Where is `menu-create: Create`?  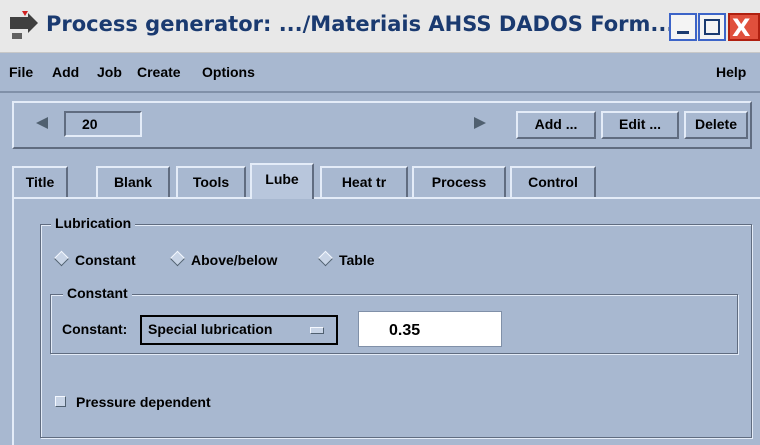 menu-create: Create is located at coordinates (159, 72).